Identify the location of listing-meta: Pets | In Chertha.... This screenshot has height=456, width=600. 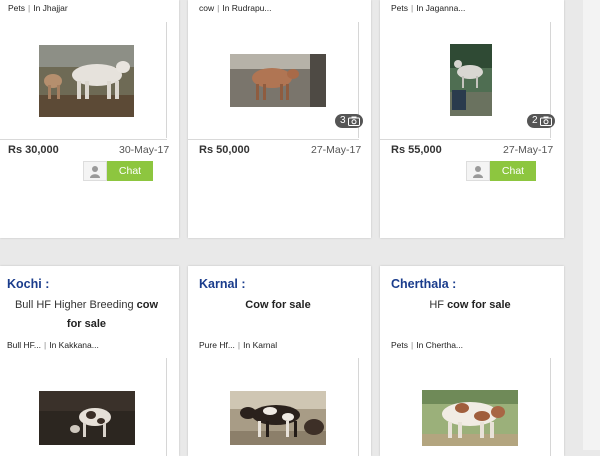
(427, 345).